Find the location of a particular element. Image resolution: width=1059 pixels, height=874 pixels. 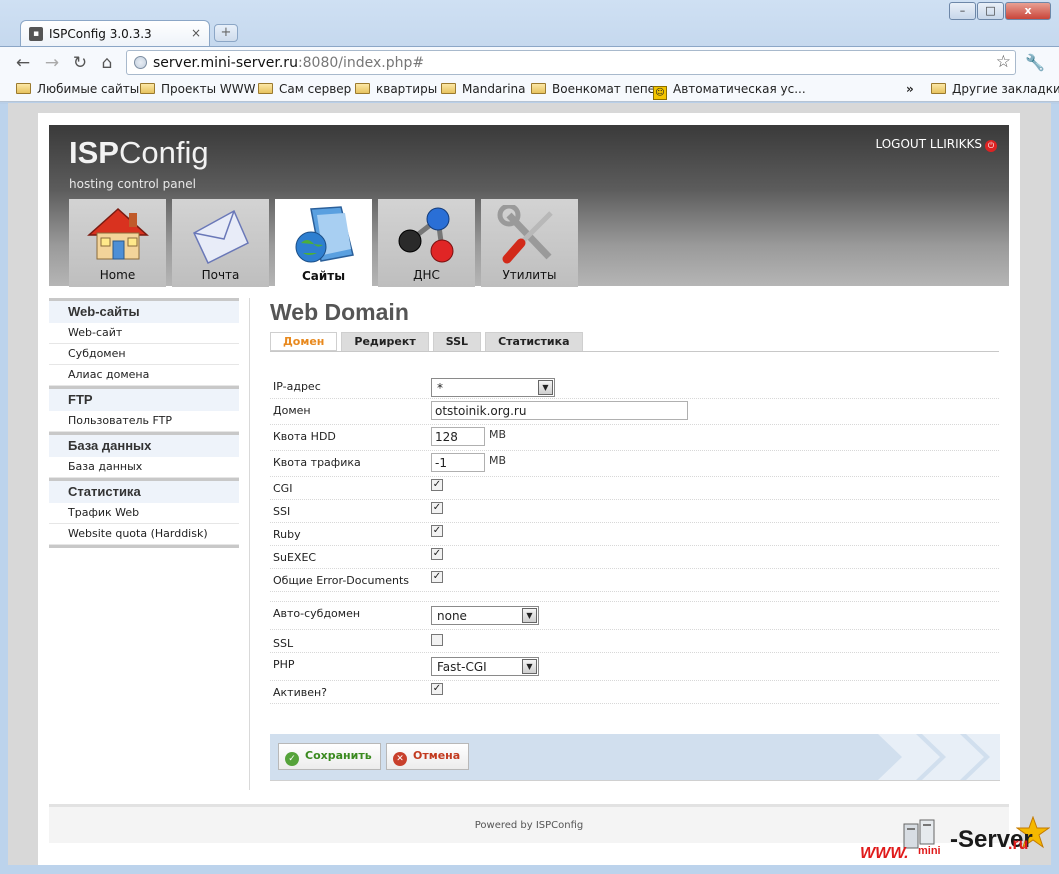

form-tabs: Домен Редирект SSL Статистика is located at coordinates (428, 341).